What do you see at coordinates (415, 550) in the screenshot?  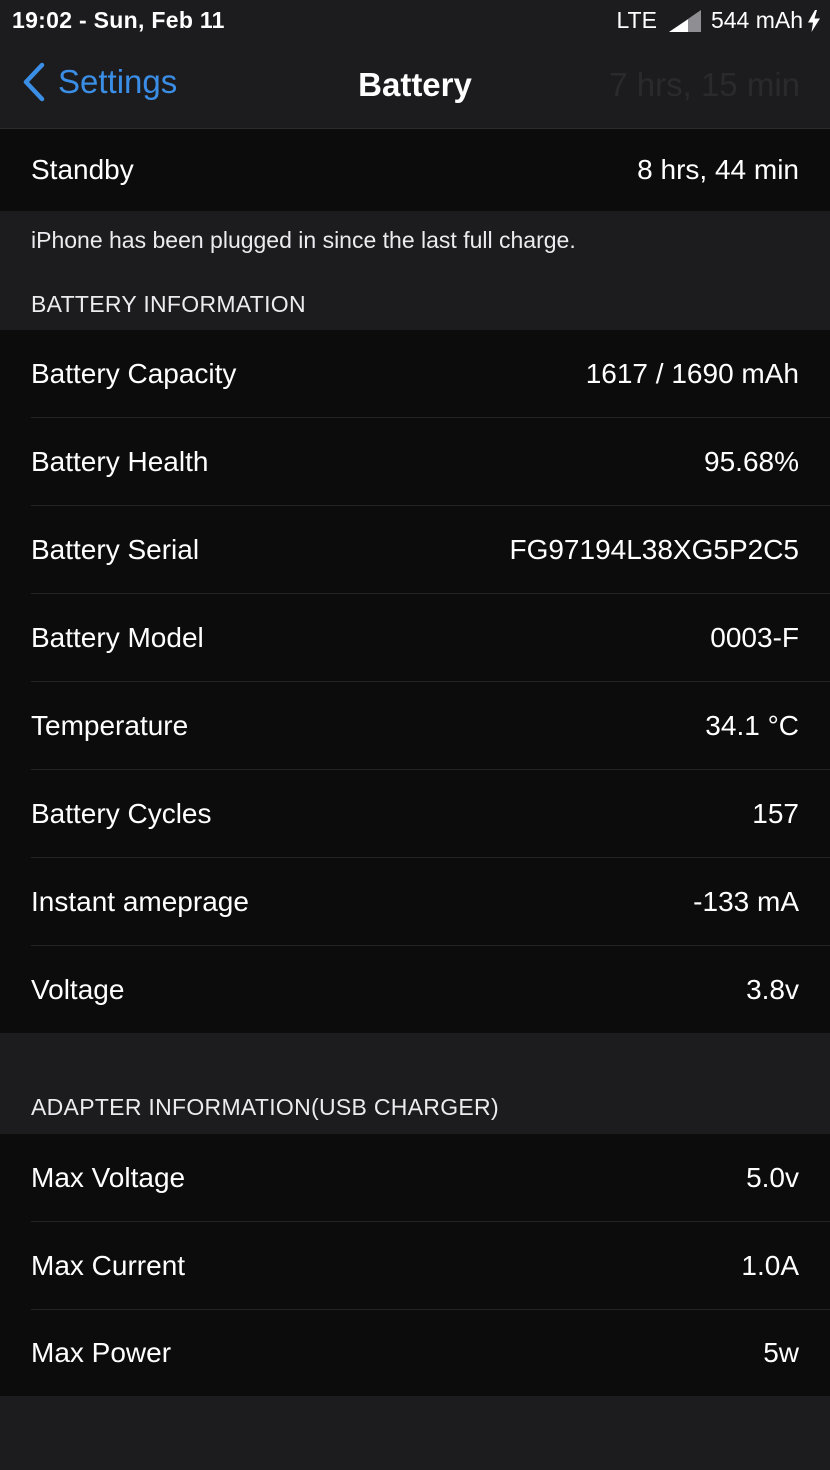 I see `battery-serial-row: Battery Serial FG97194L38XG5P2C5` at bounding box center [415, 550].